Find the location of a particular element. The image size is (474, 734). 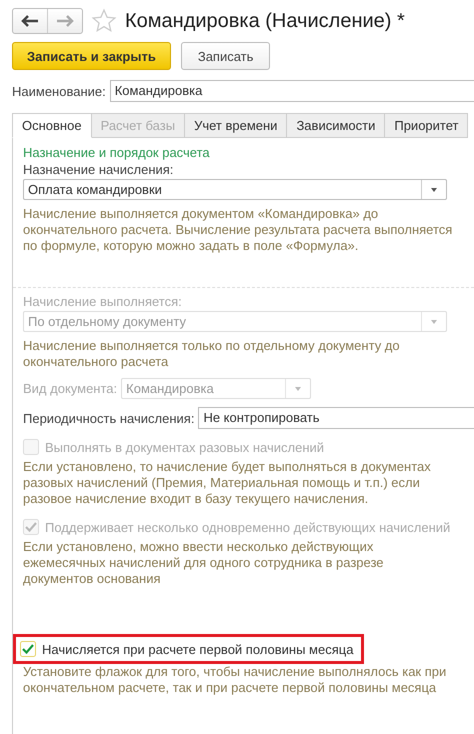

tab: Приоритет is located at coordinates (426, 125).